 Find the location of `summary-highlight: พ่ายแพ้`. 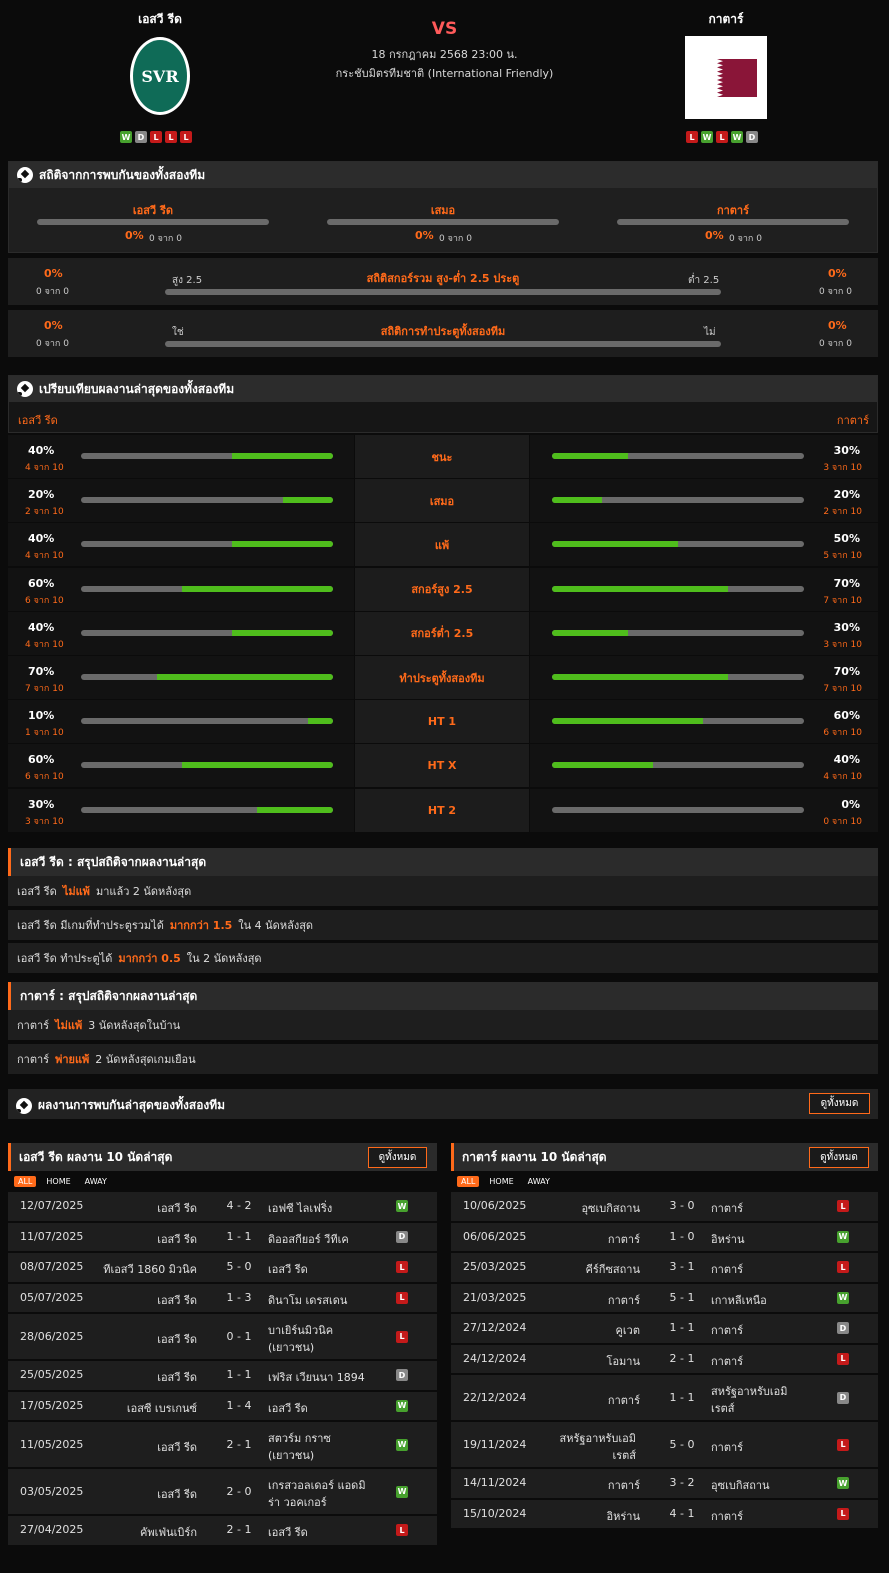

summary-highlight: พ่ายแพ้ is located at coordinates (72, 1059).